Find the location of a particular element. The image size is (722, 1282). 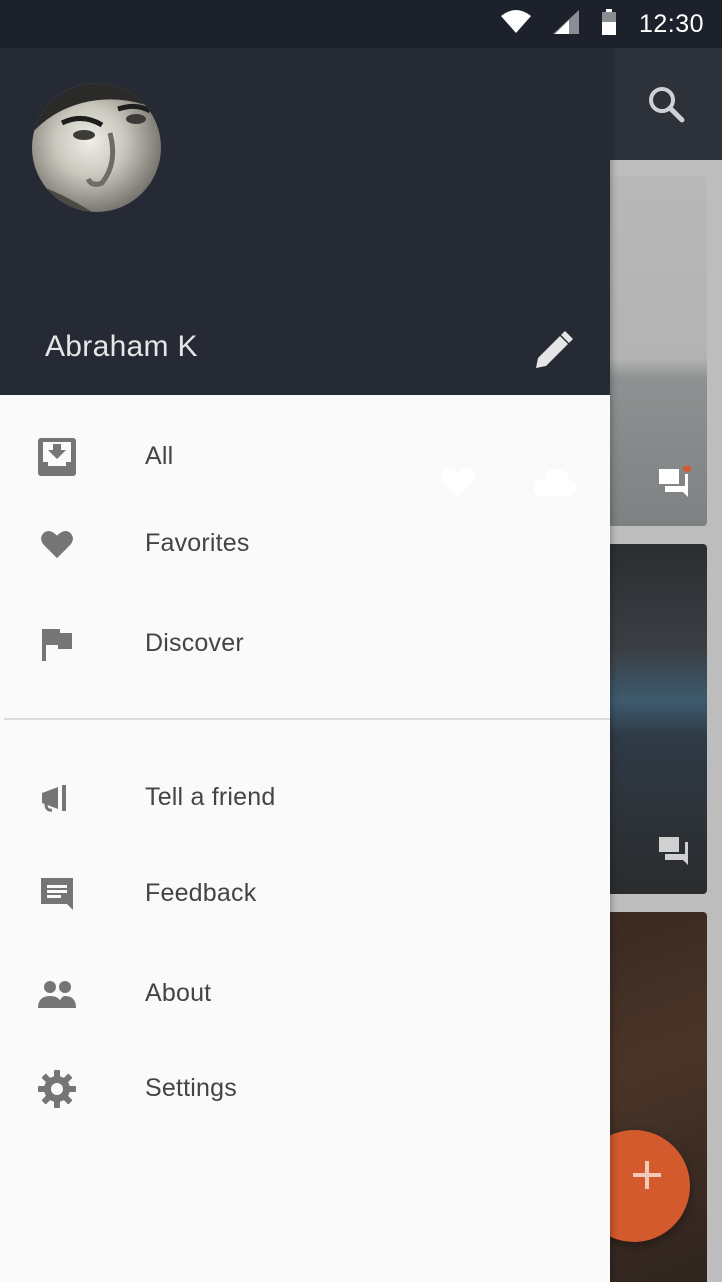

search-icon is located at coordinates (666, 106).